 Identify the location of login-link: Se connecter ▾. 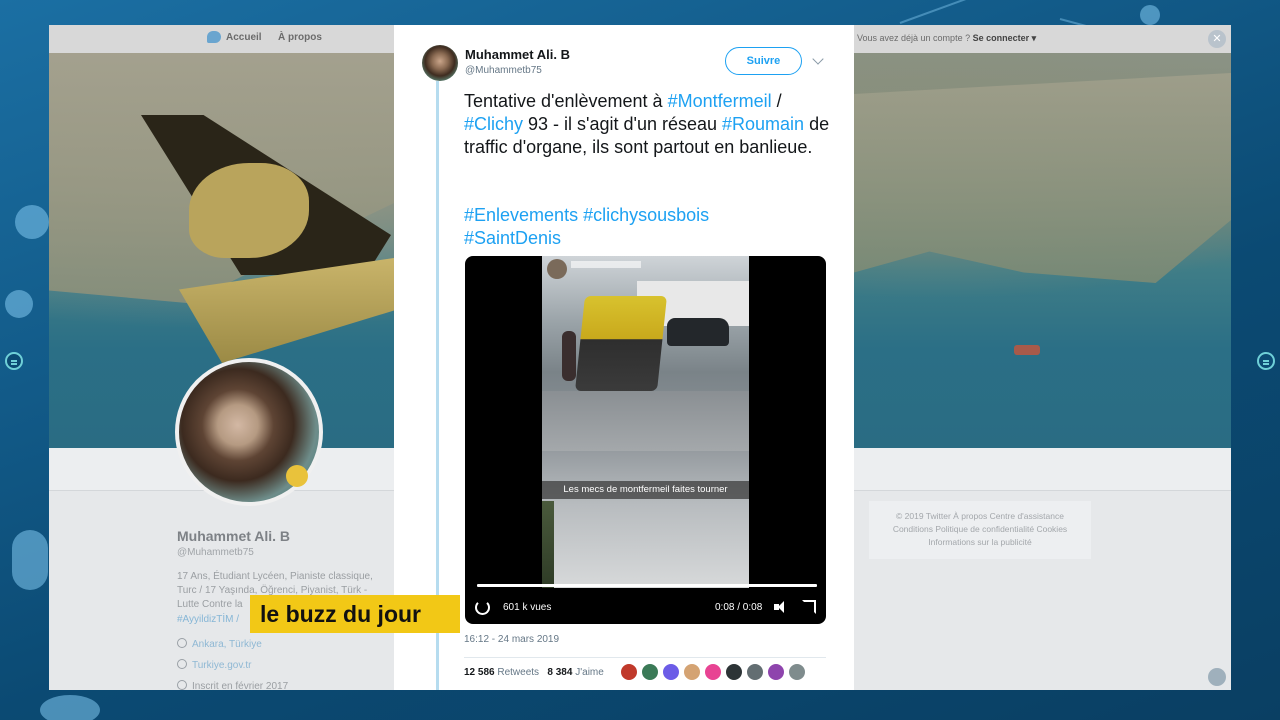
(1005, 38).